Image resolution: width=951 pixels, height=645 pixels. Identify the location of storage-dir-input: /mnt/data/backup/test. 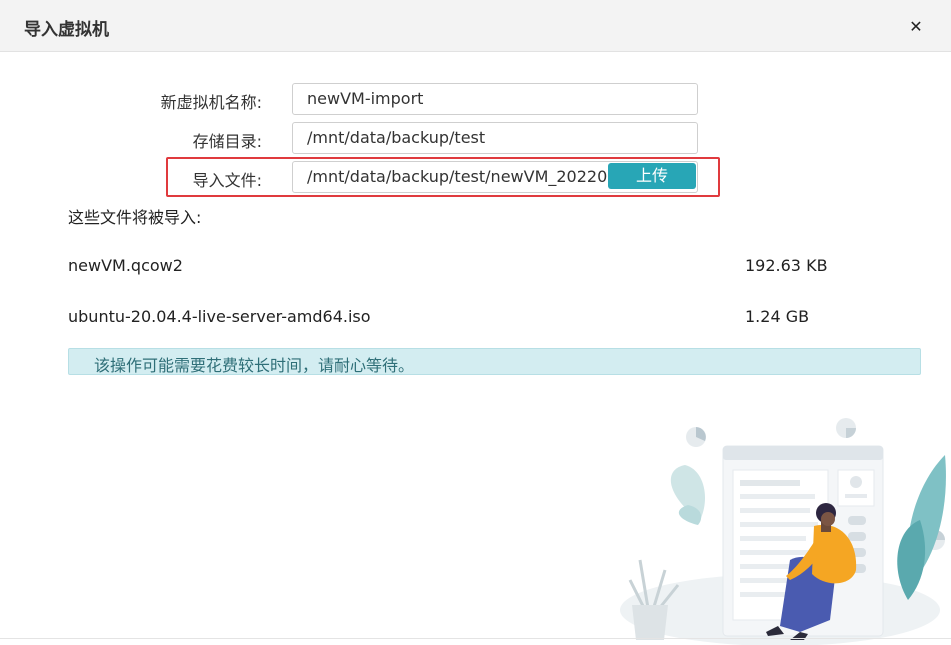
(495, 138).